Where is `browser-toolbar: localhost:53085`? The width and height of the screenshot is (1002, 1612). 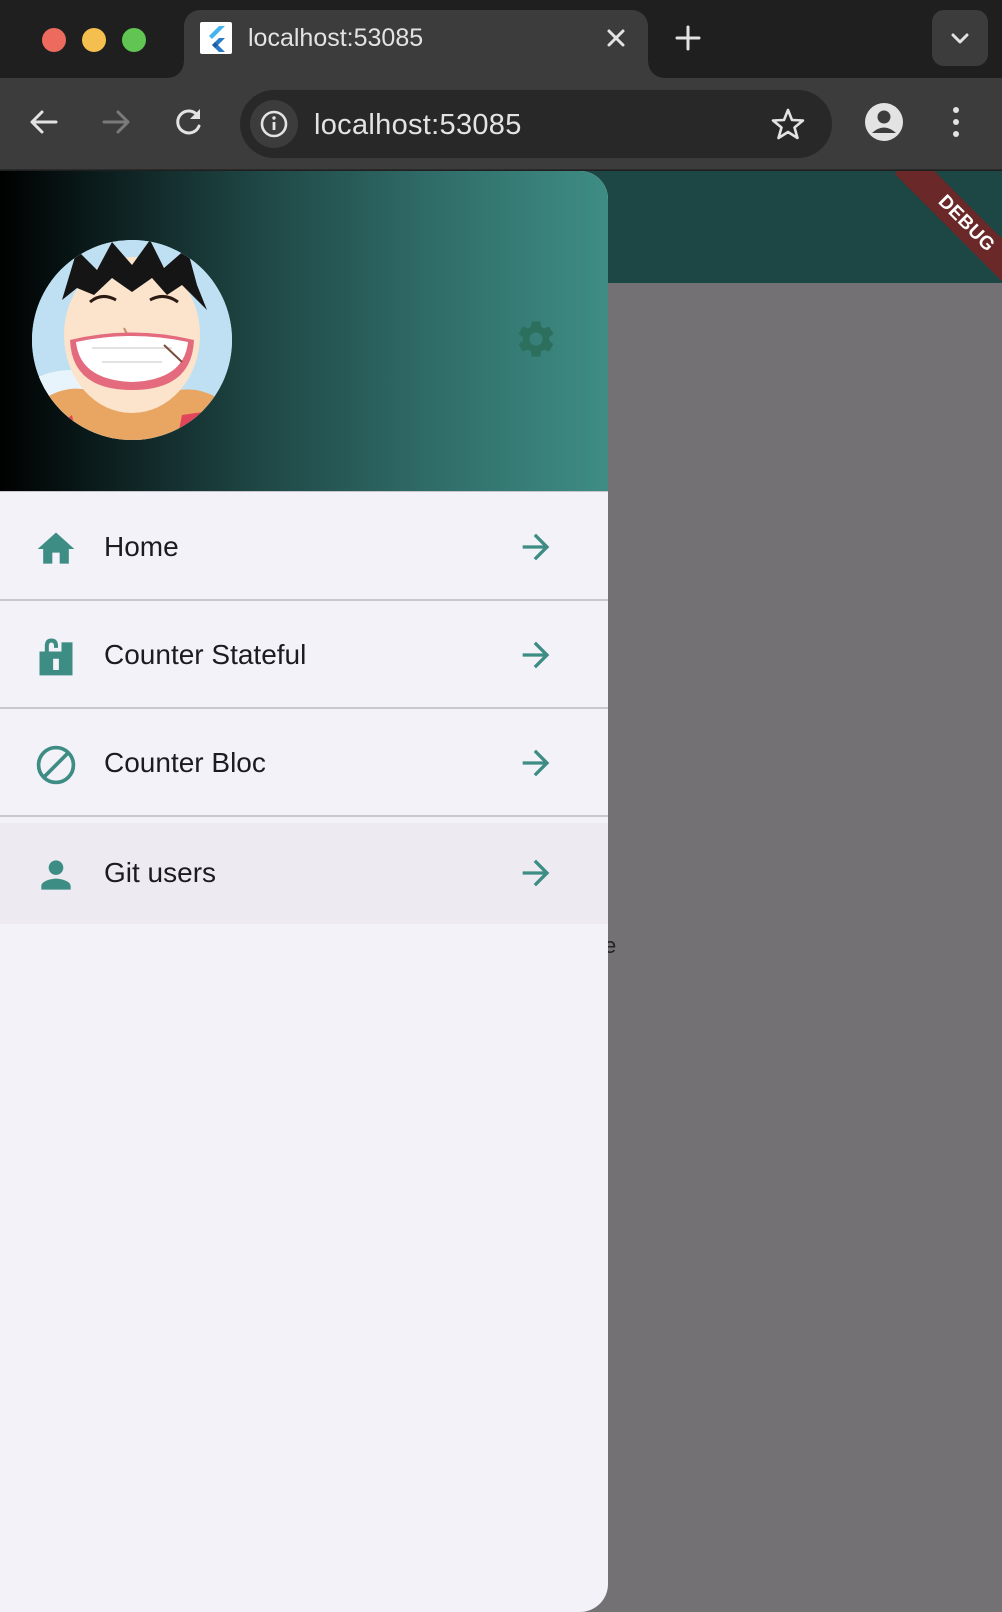 browser-toolbar: localhost:53085 is located at coordinates (501, 124).